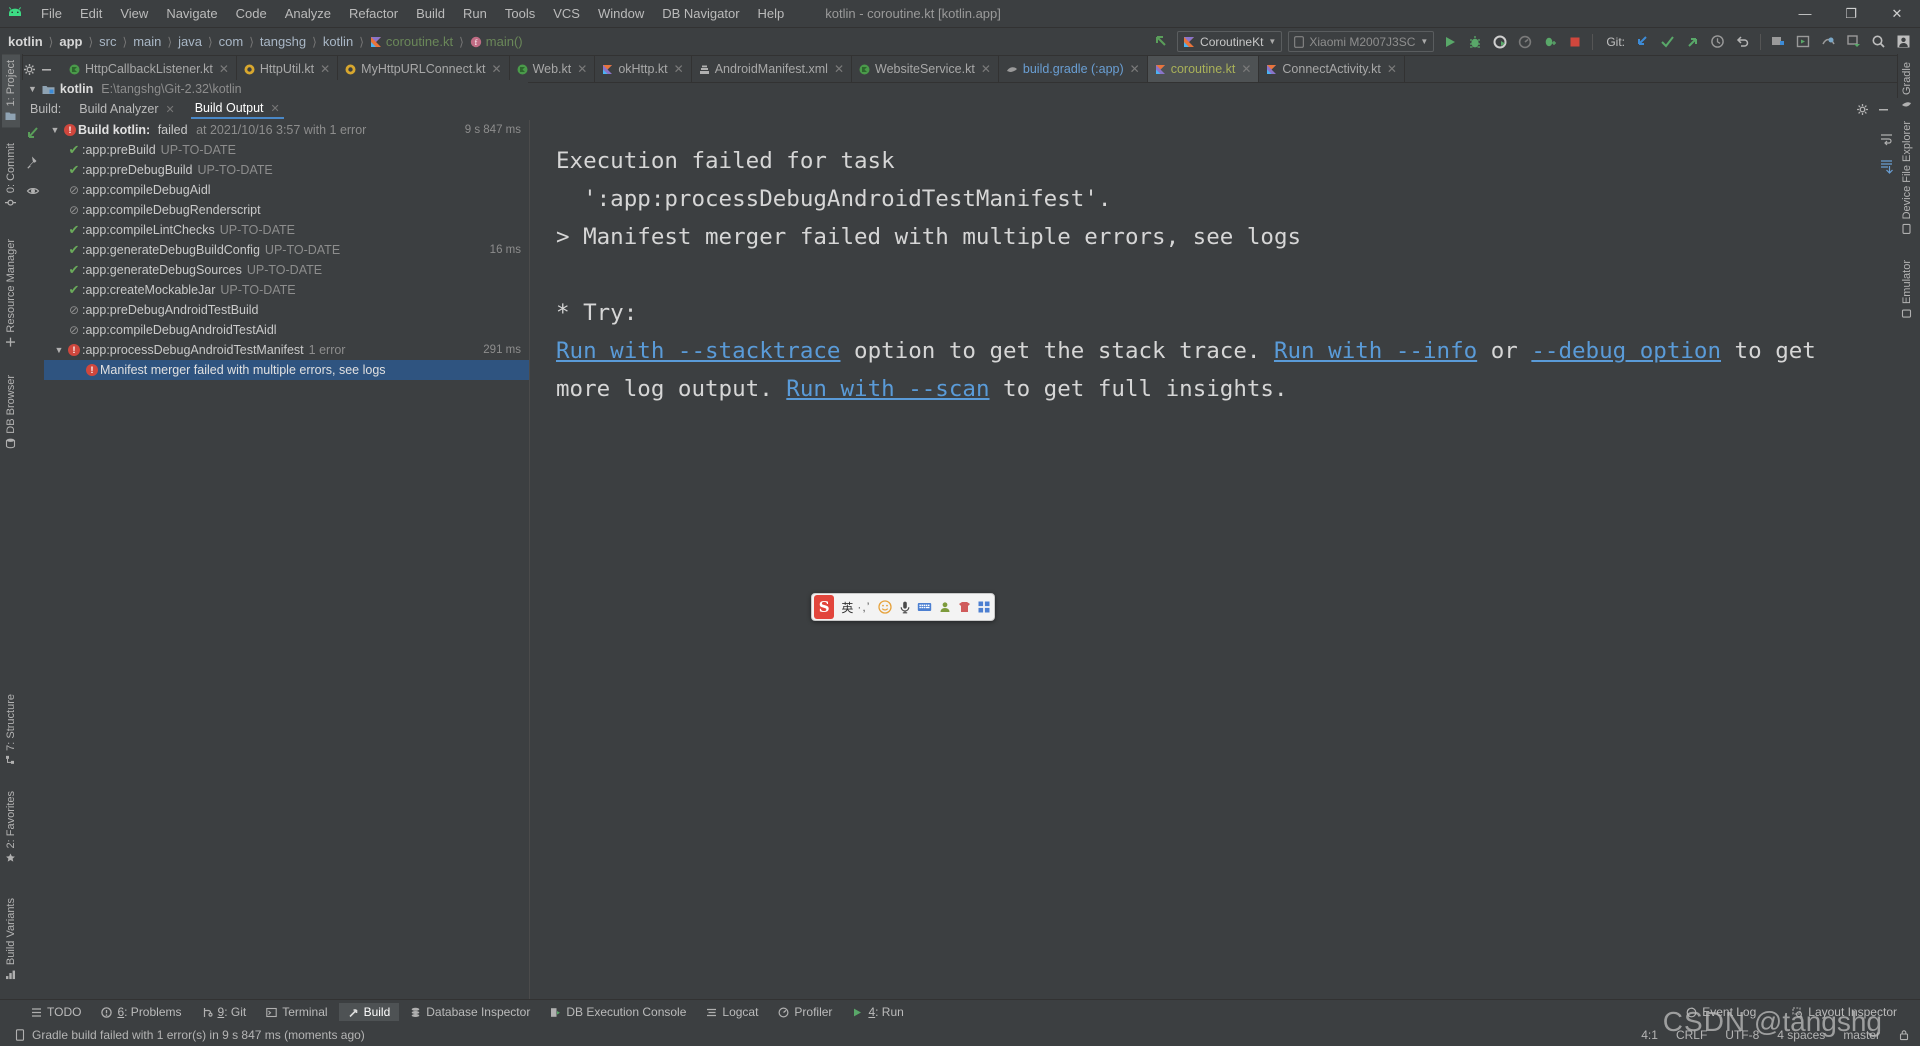  Describe the element at coordinates (33, 133) in the screenshot. I see `rerun-build-icon` at that location.